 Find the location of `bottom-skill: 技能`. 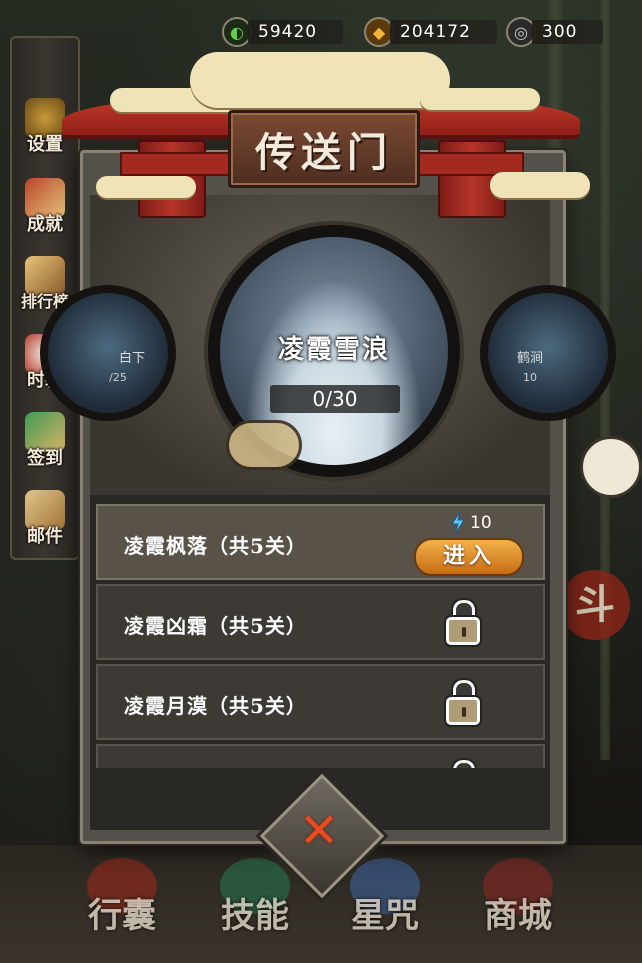

bottom-skill: 技能 is located at coordinates (255, 897).